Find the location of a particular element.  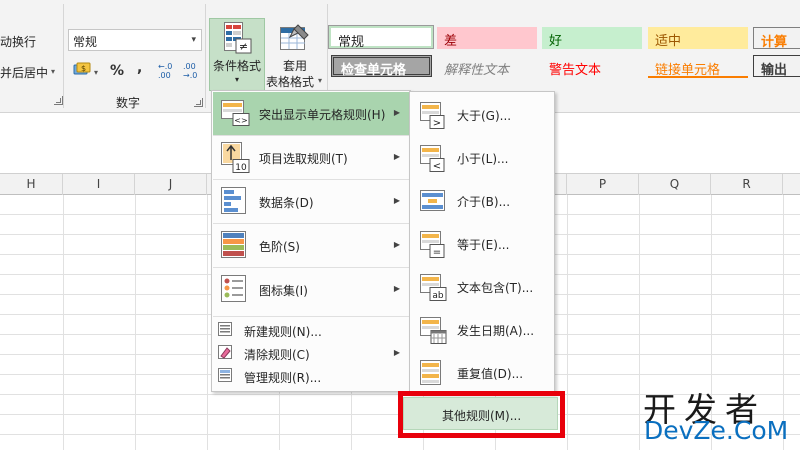

menu-item-label: 突出显示单元格规则(H) is located at coordinates (322, 115).